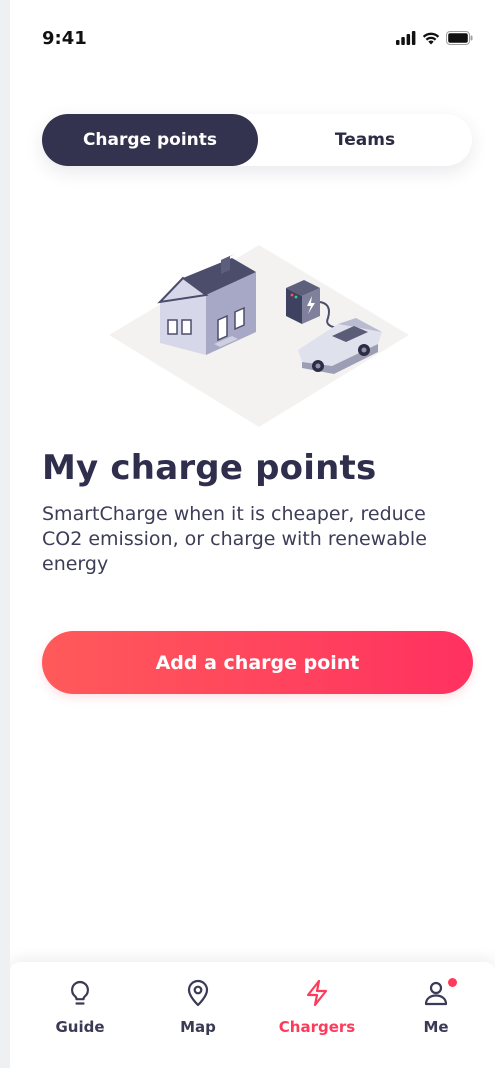 The image size is (495, 1068). Describe the element at coordinates (431, 39) in the screenshot. I see `wifi-icon` at that location.